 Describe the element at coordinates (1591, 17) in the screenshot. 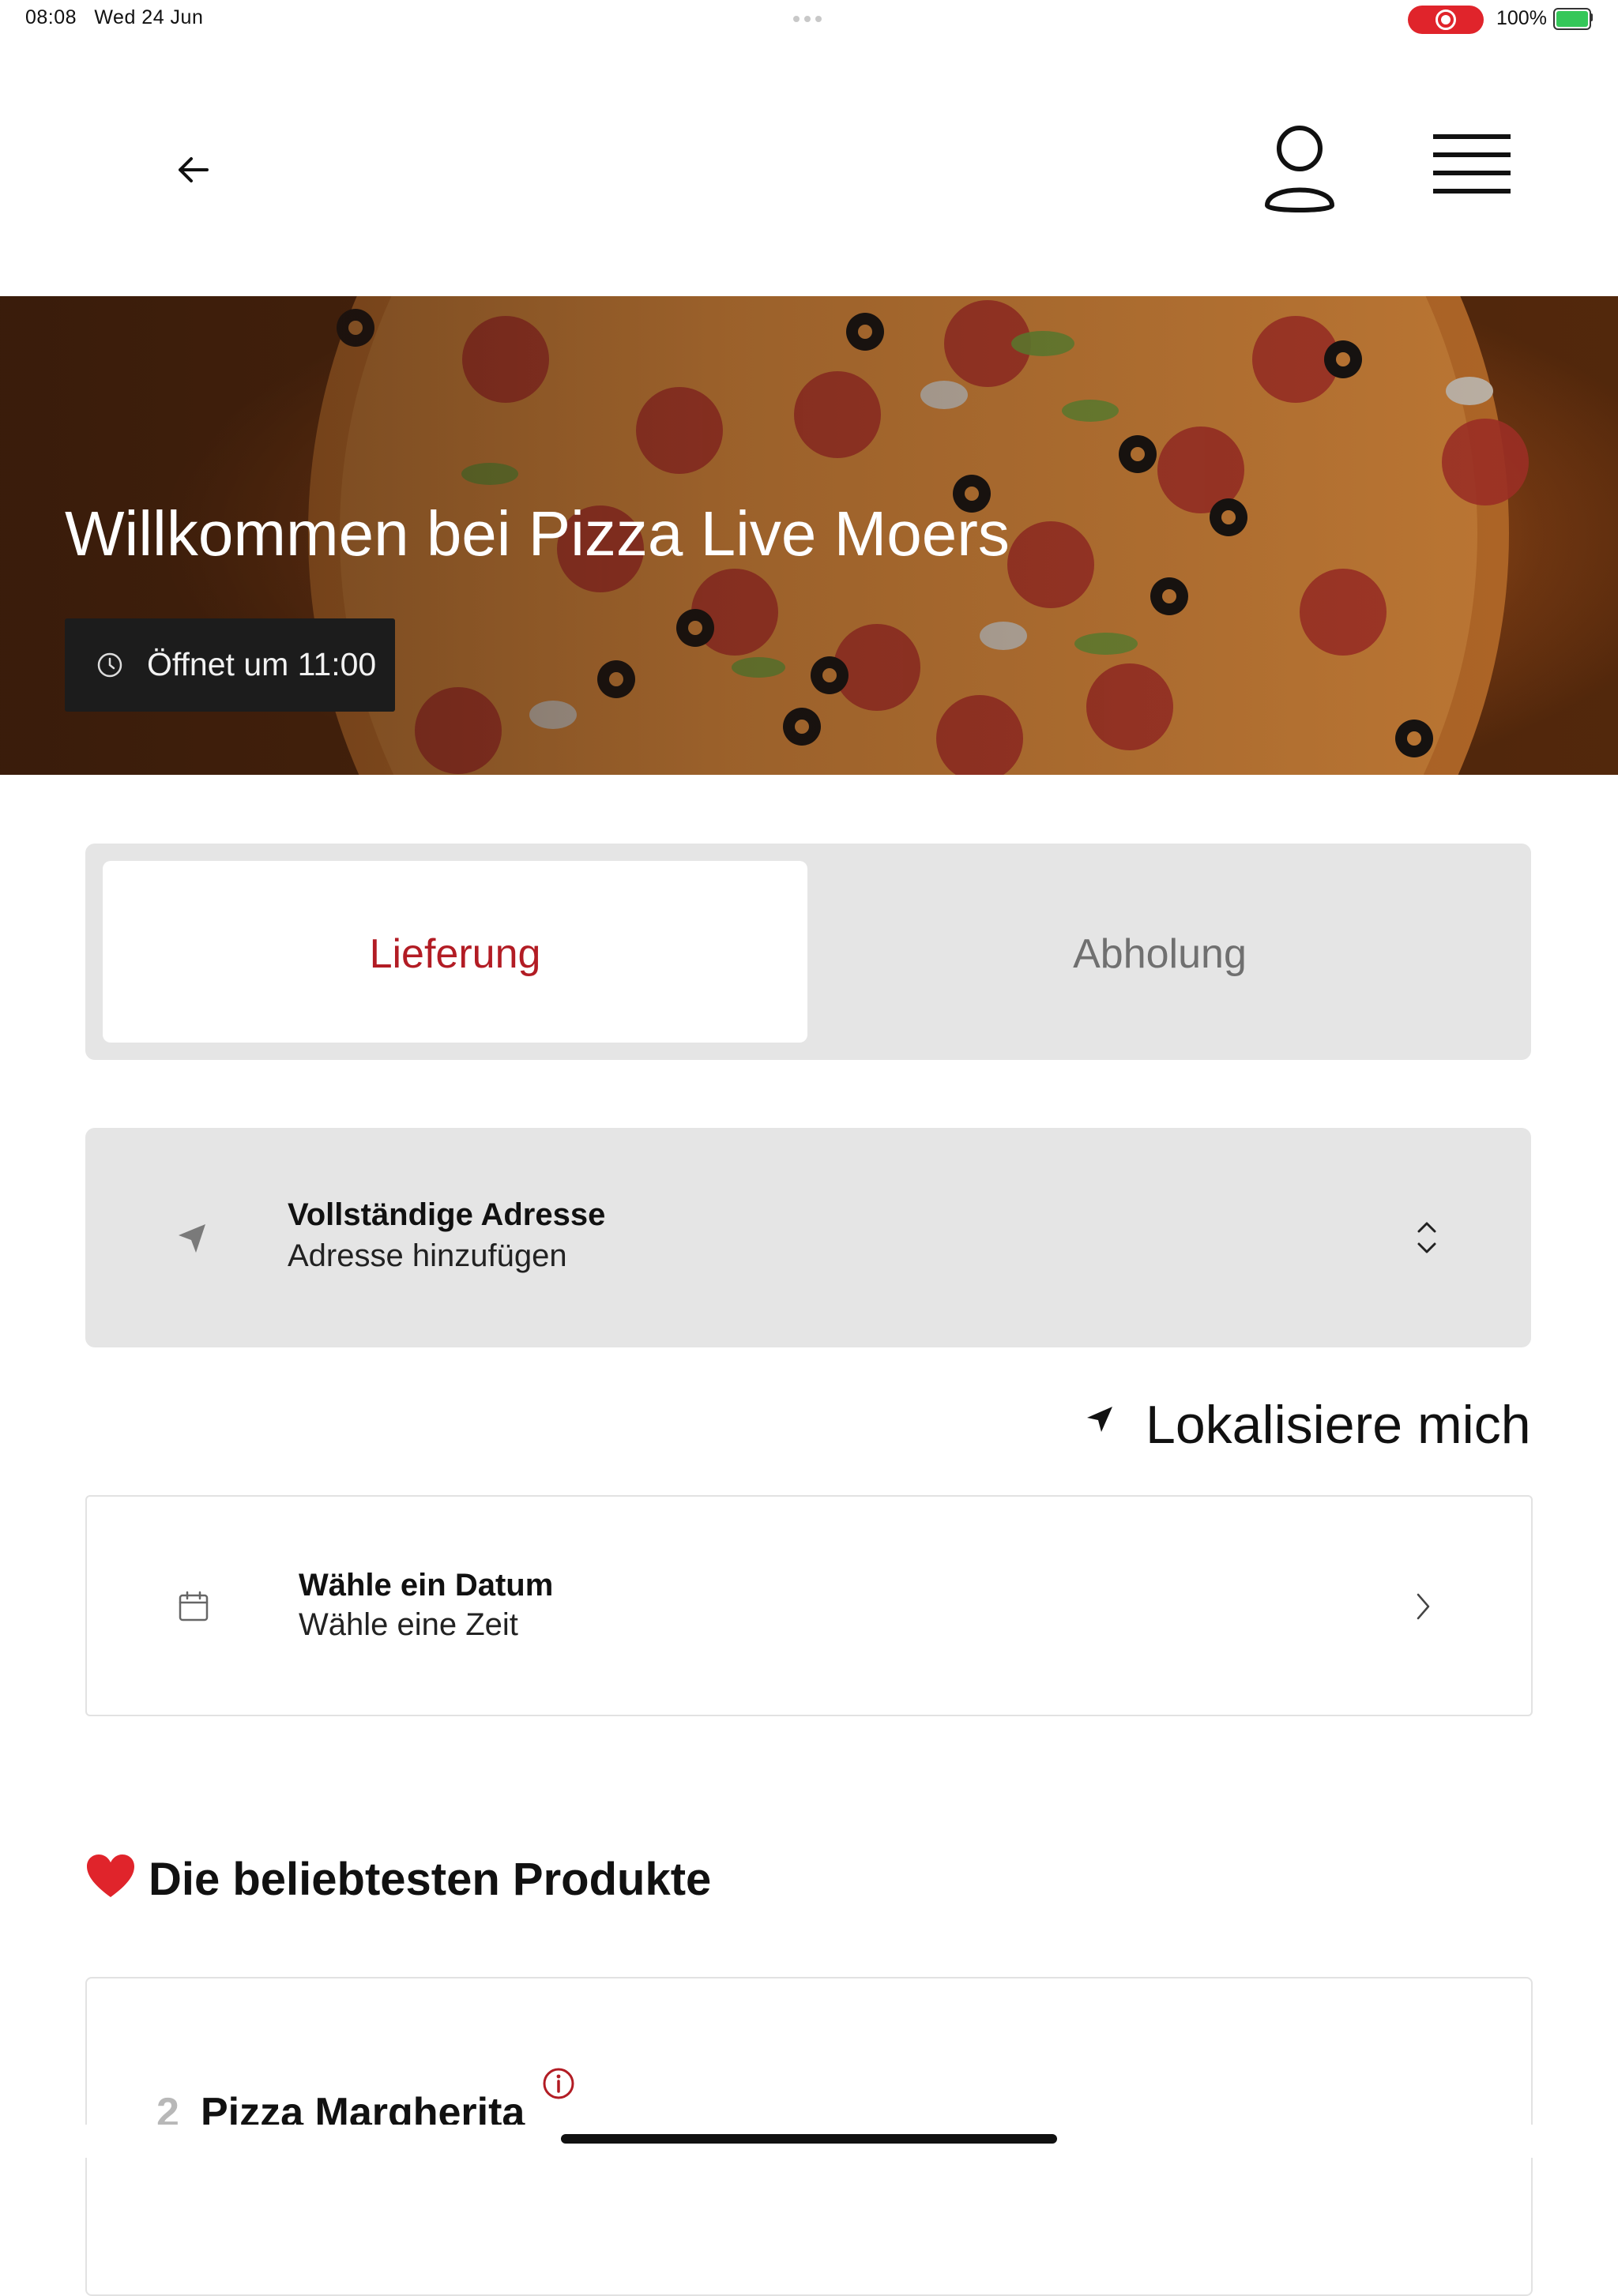

I see `battery-tip` at that location.